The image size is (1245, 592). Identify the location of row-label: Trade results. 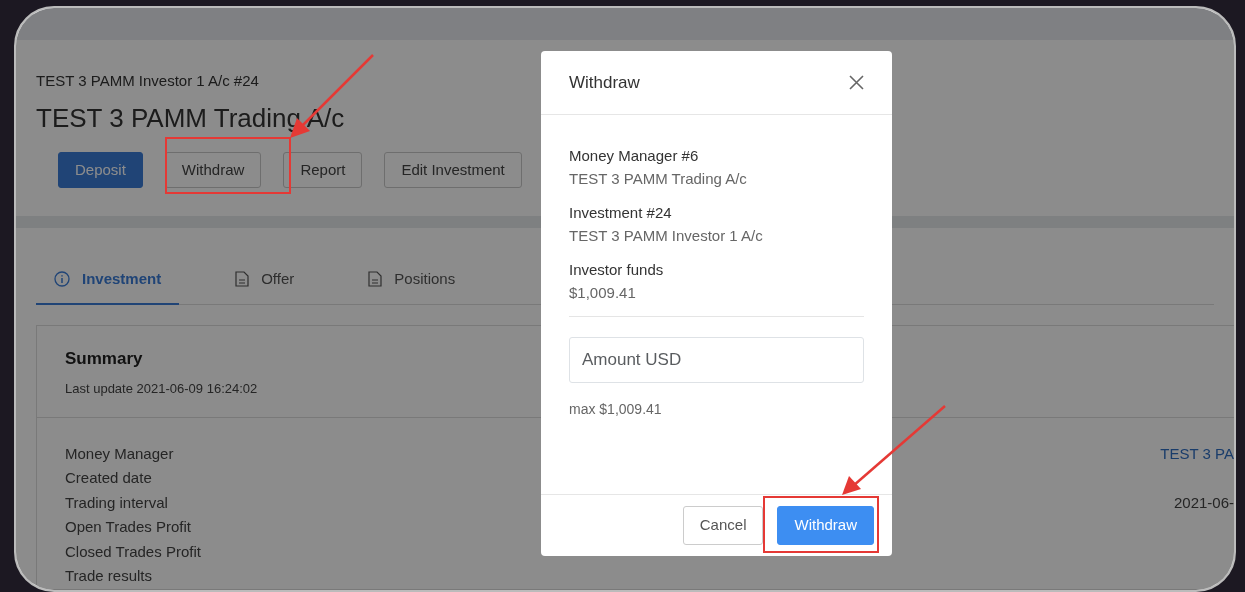
(108, 576).